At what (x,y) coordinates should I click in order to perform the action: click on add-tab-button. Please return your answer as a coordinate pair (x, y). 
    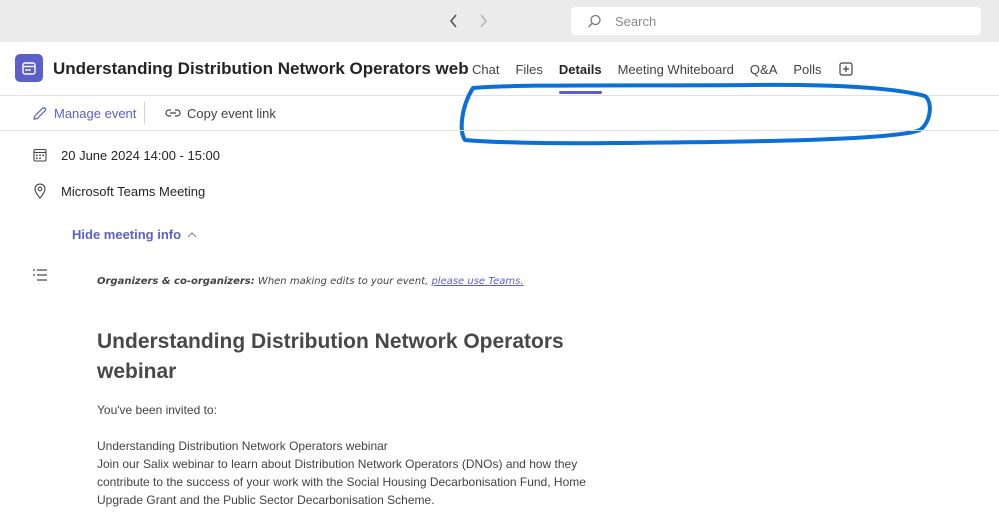
    Looking at the image, I should click on (846, 69).